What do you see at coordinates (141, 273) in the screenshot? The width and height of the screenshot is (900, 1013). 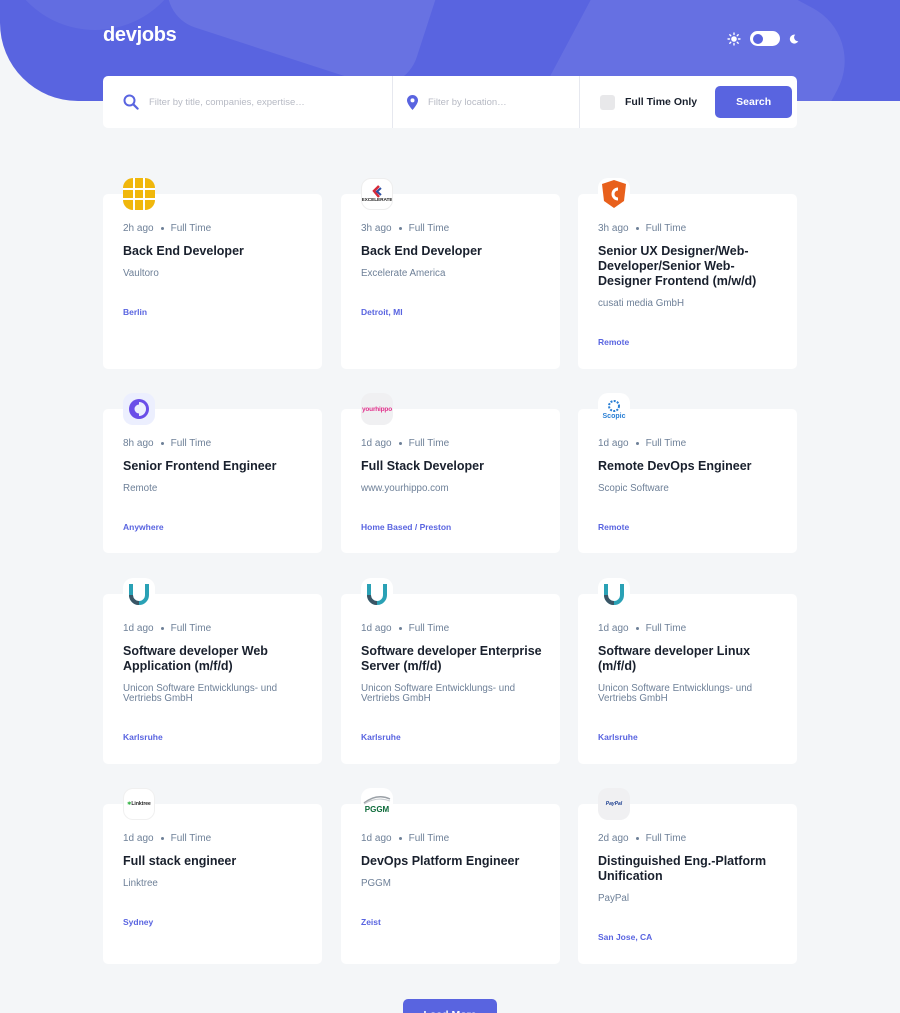 I see `company-name: Vaultoro` at bounding box center [141, 273].